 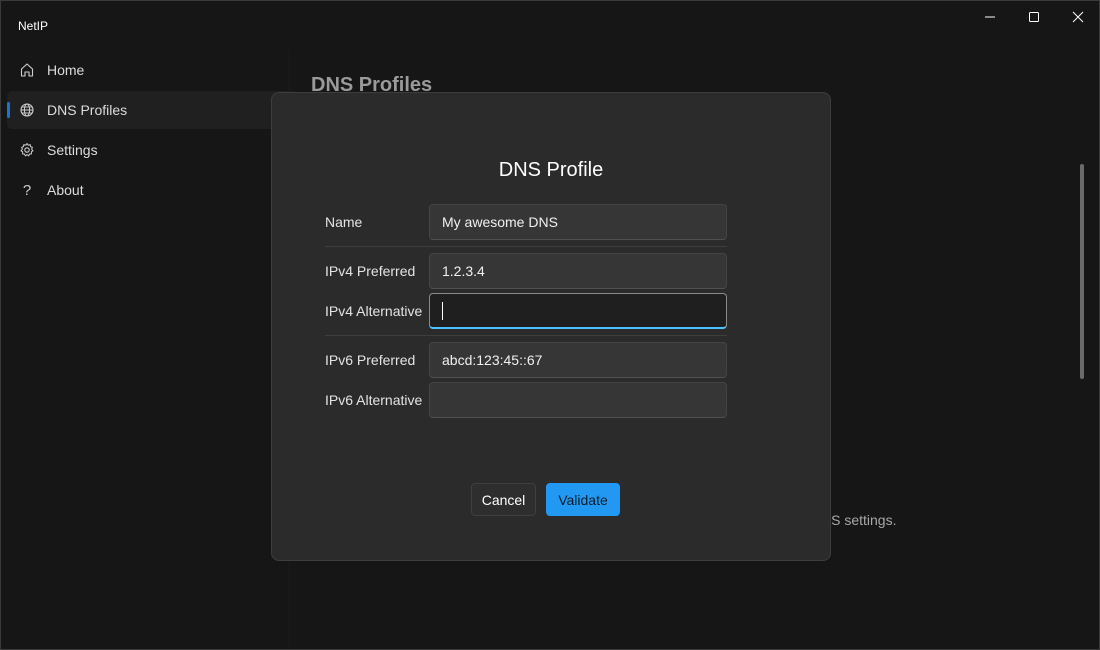 I want to click on ipv6-alternative-row: IPv6 Alternative, so click(x=526, y=400).